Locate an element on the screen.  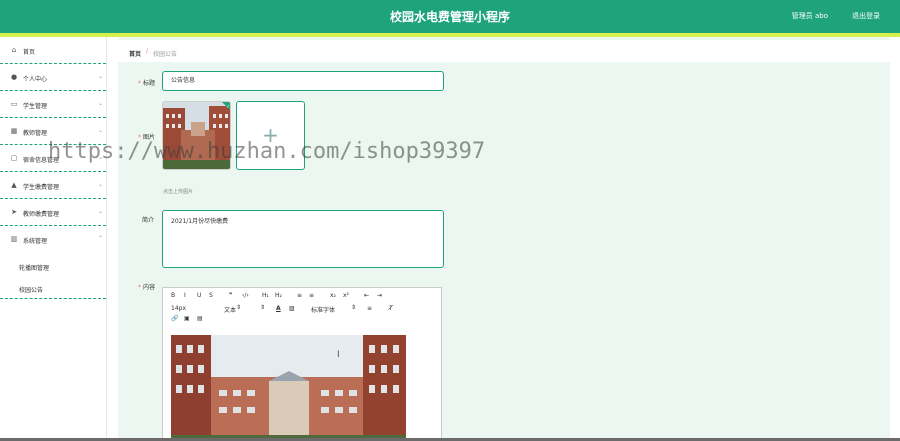
grid-icon: ▦ is located at coordinates (14, 131).